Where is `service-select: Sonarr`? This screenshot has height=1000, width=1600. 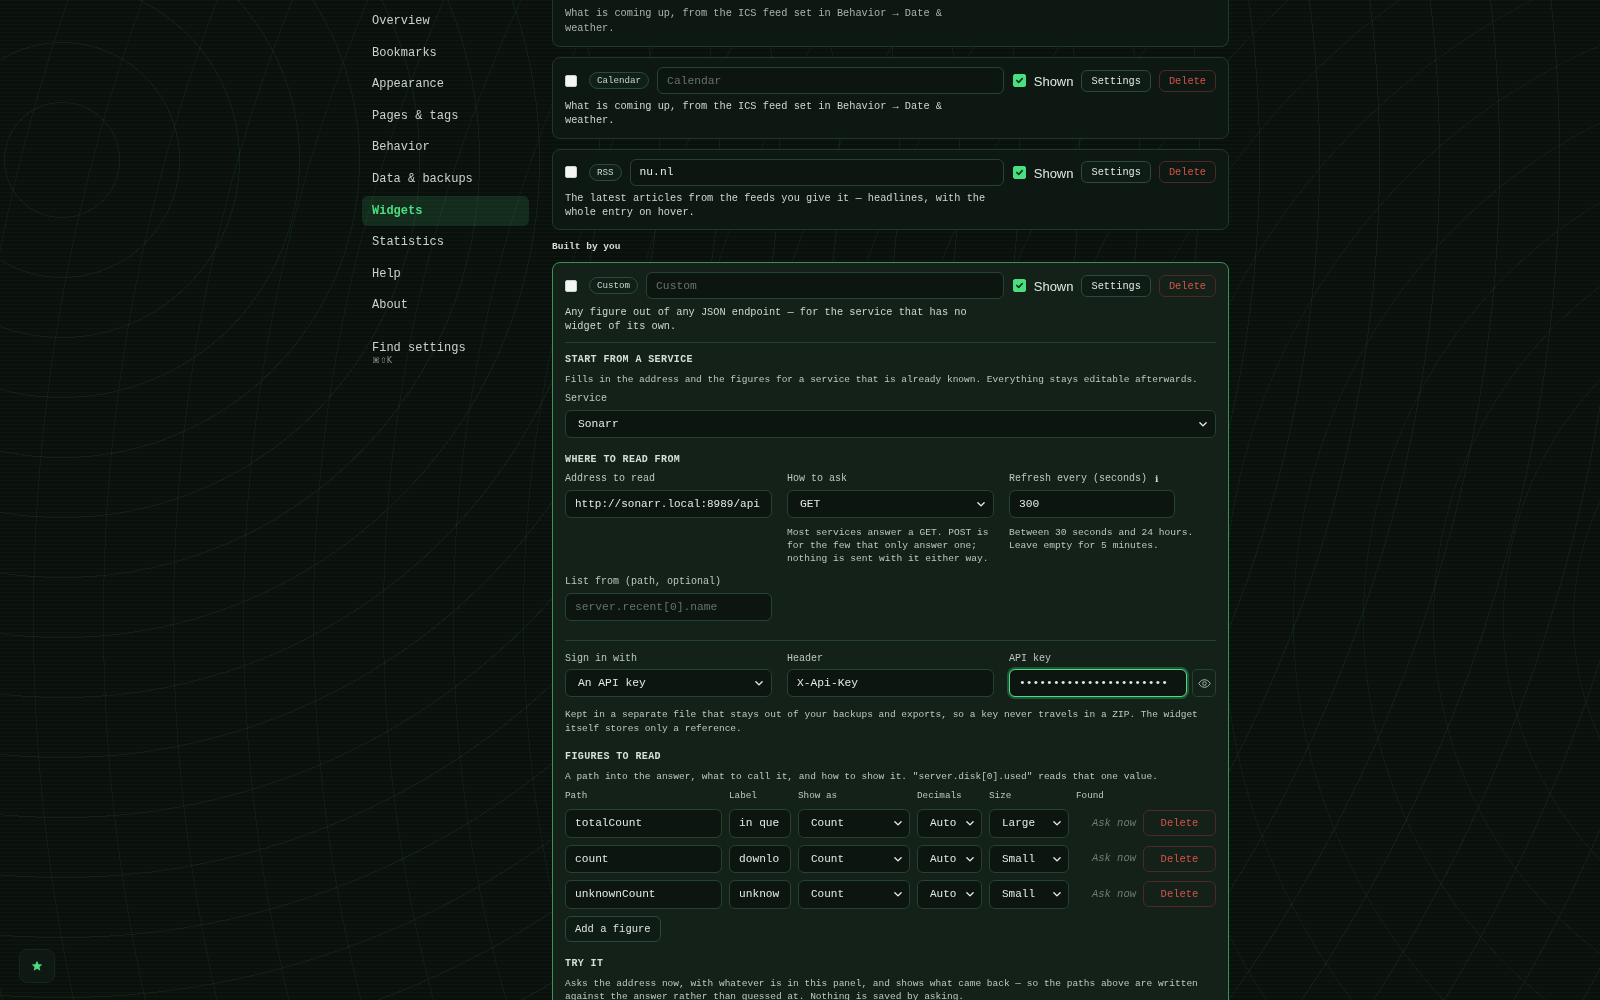
service-select: Sonarr is located at coordinates (890, 423).